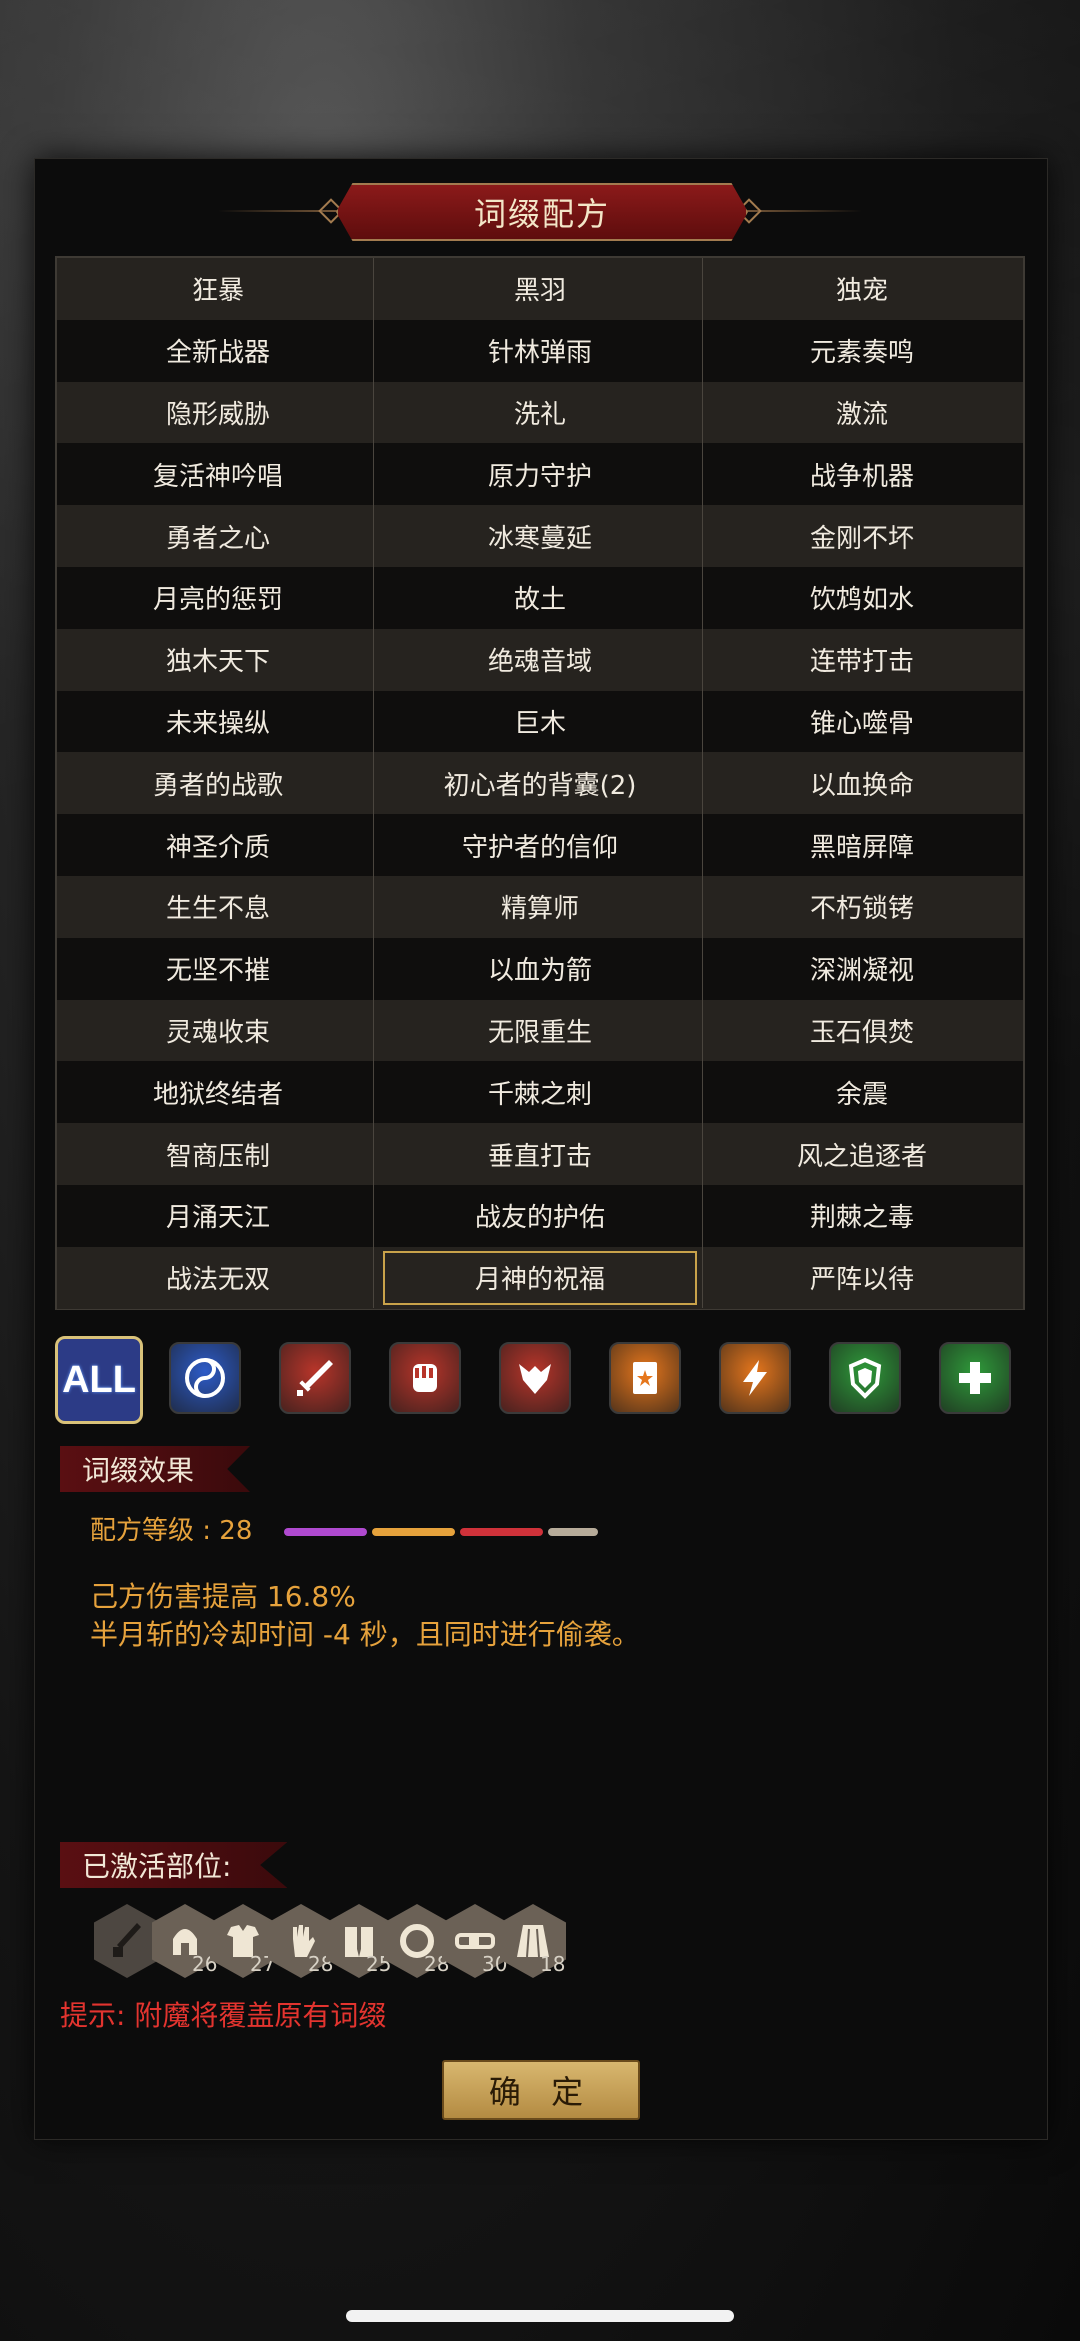 This screenshot has height=2341, width=1080. Describe the element at coordinates (171, 1531) in the screenshot. I see `recipe-grade-label: 配方等级 : 28` at that location.